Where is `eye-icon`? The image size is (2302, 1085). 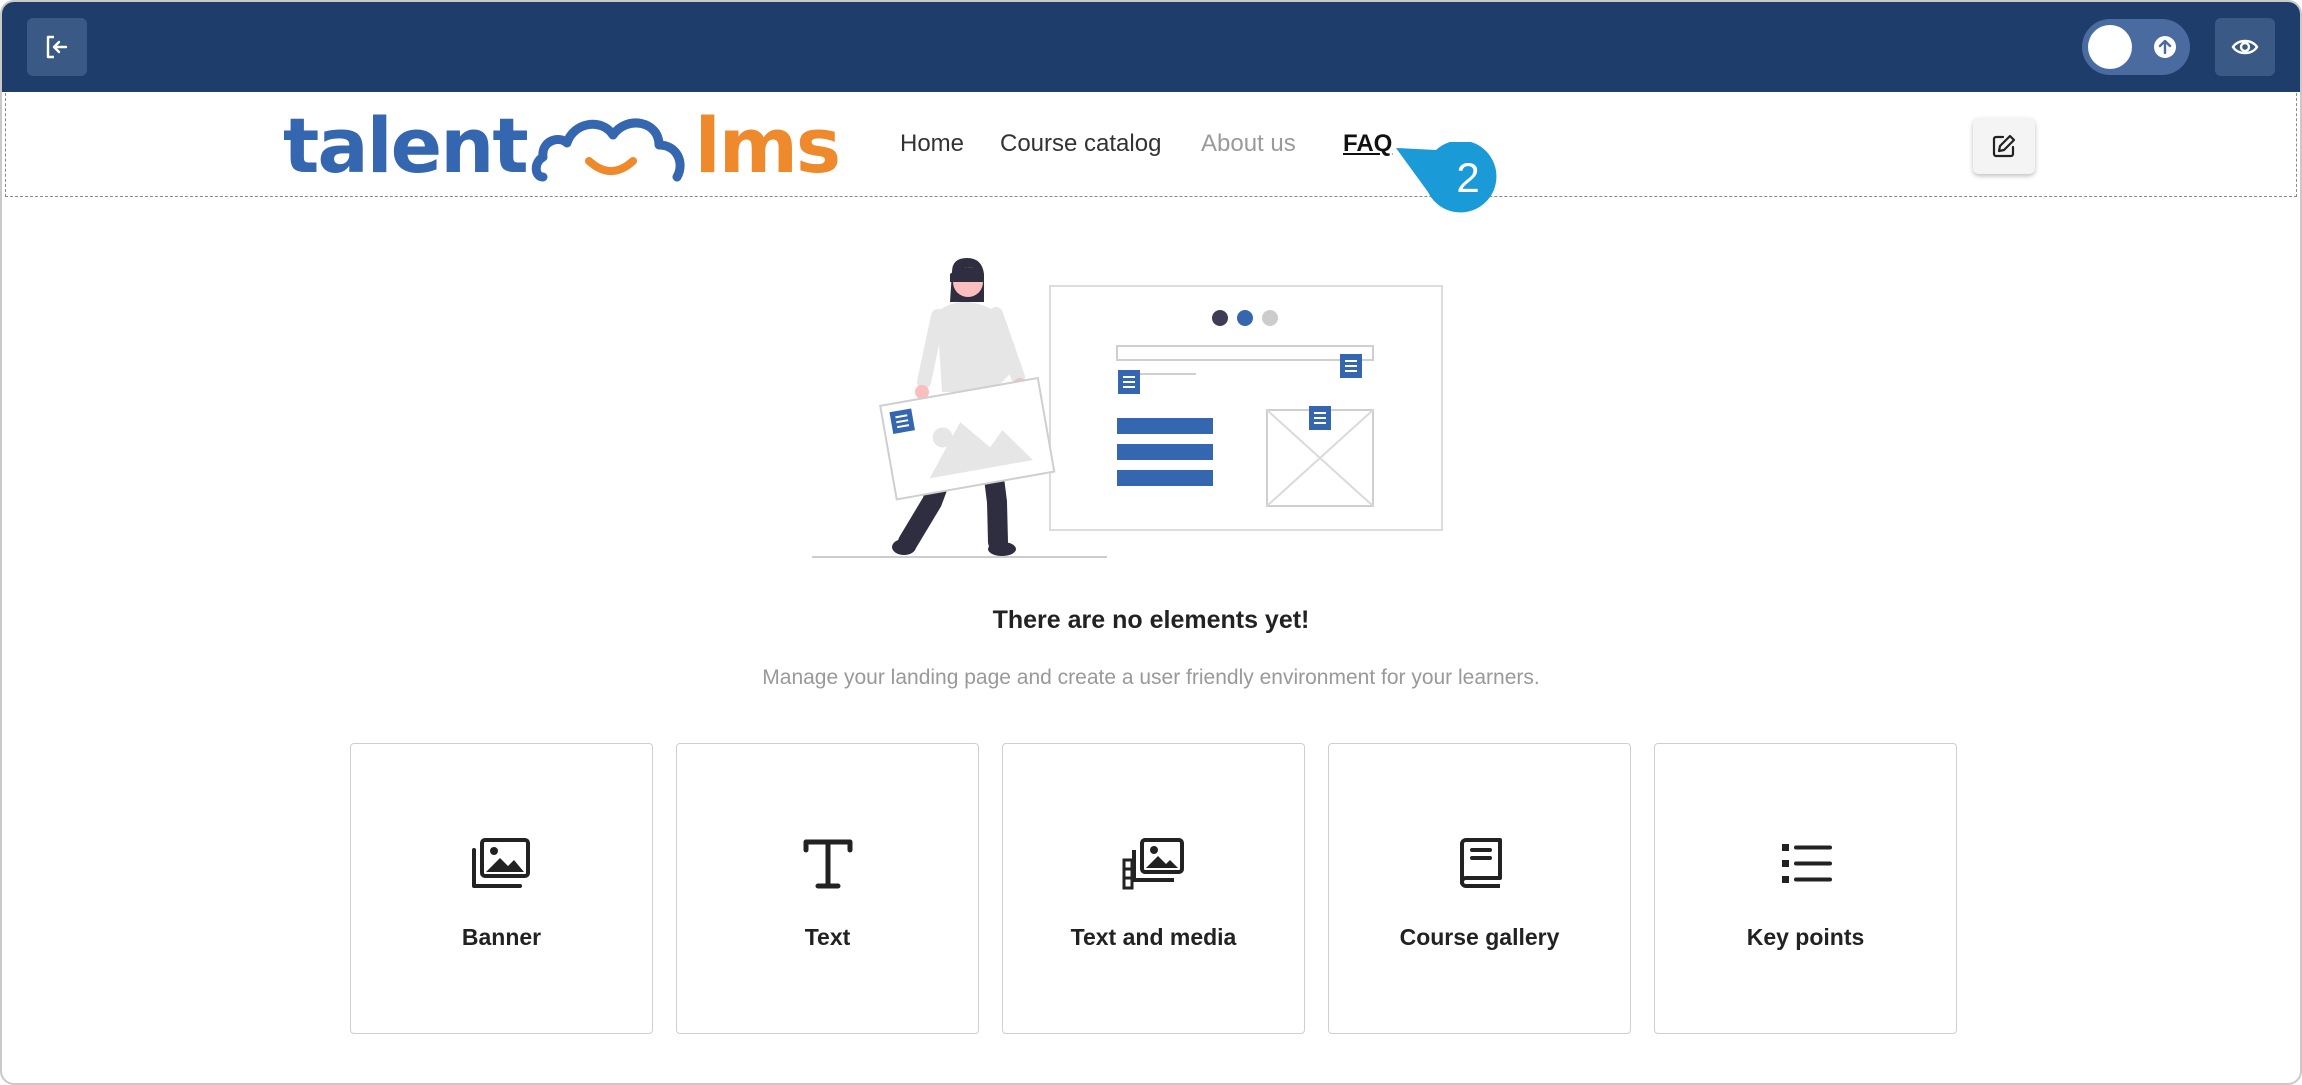
eye-icon is located at coordinates (2245, 47).